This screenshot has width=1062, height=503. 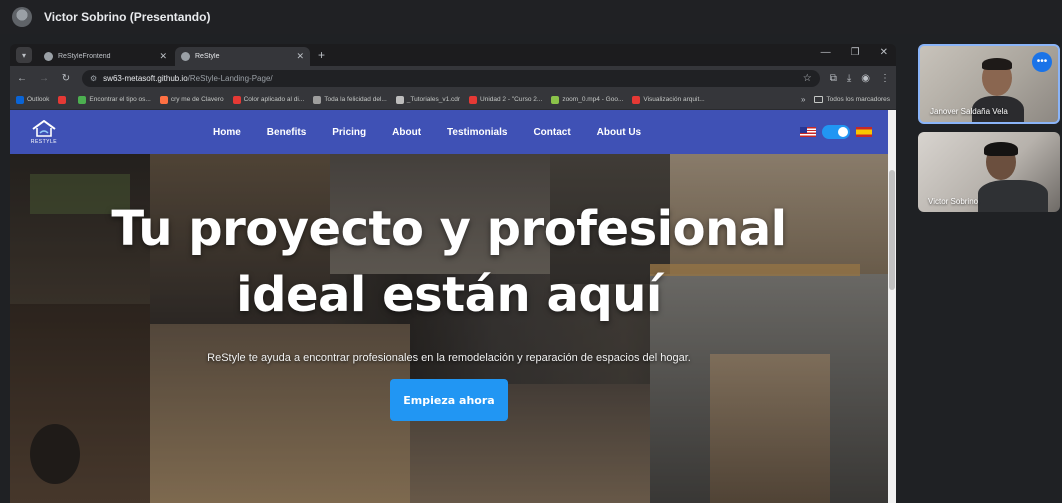 I want to click on all-bookmarks-folder: Todos los marcadores, so click(x=852, y=99).